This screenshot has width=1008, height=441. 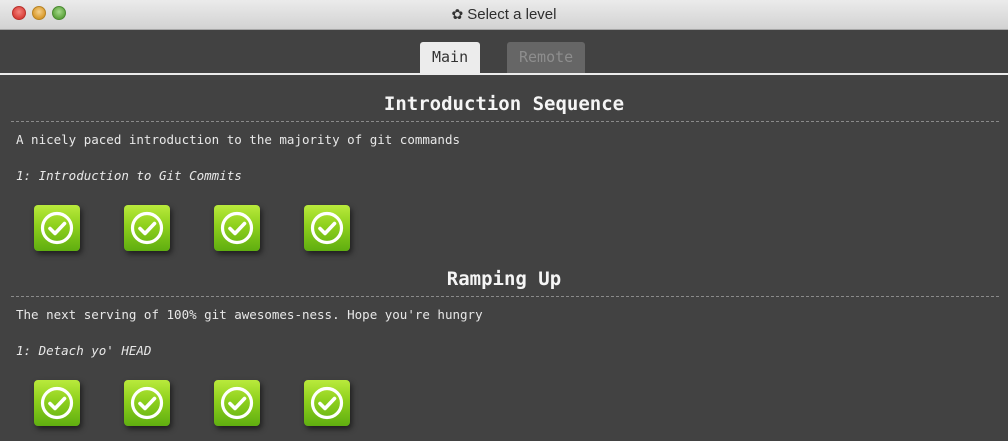 I want to click on current-level-name: 1: Introduction to Git Commits, so click(x=129, y=175).